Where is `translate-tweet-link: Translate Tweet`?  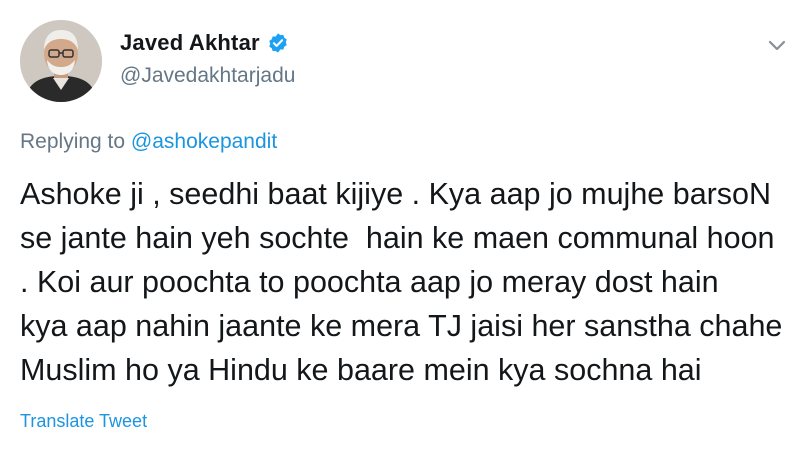 translate-tweet-link: Translate Tweet is located at coordinates (83, 421).